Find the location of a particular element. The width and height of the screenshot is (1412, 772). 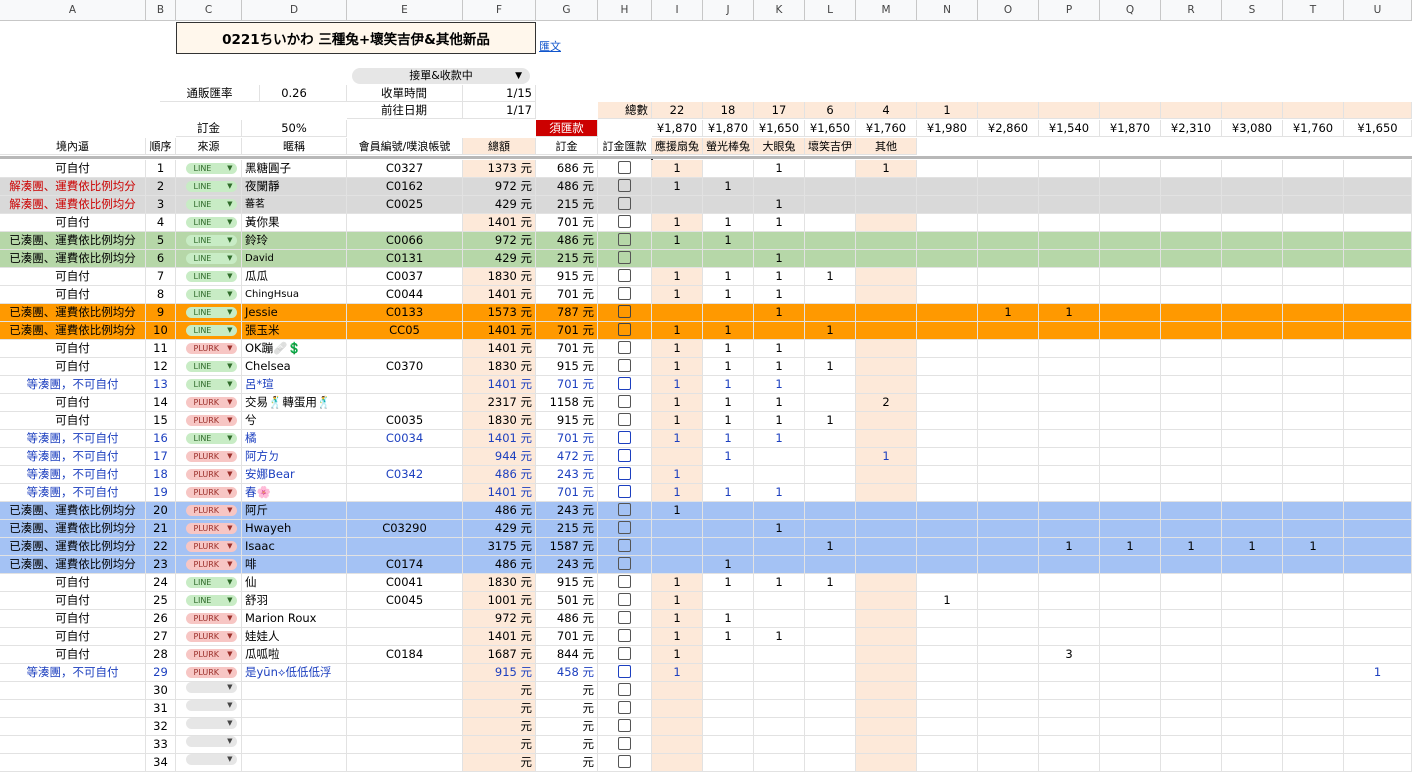

member-id-cell: C0342 is located at coordinates (405, 475).